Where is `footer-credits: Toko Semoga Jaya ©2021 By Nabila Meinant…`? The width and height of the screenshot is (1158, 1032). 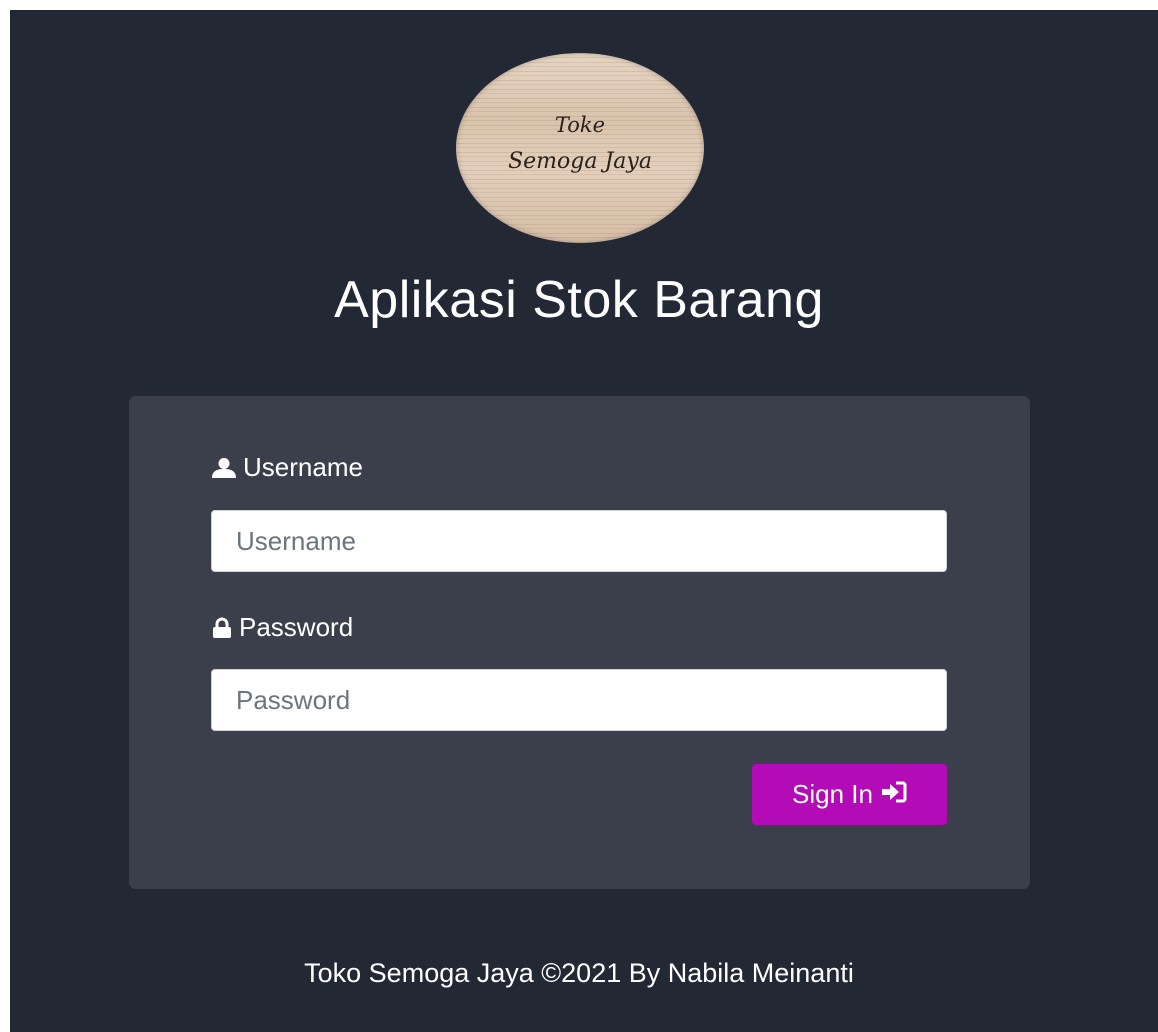
footer-credits: Toko Semoga Jaya ©2021 By Nabila Meinant… is located at coordinates (579, 973).